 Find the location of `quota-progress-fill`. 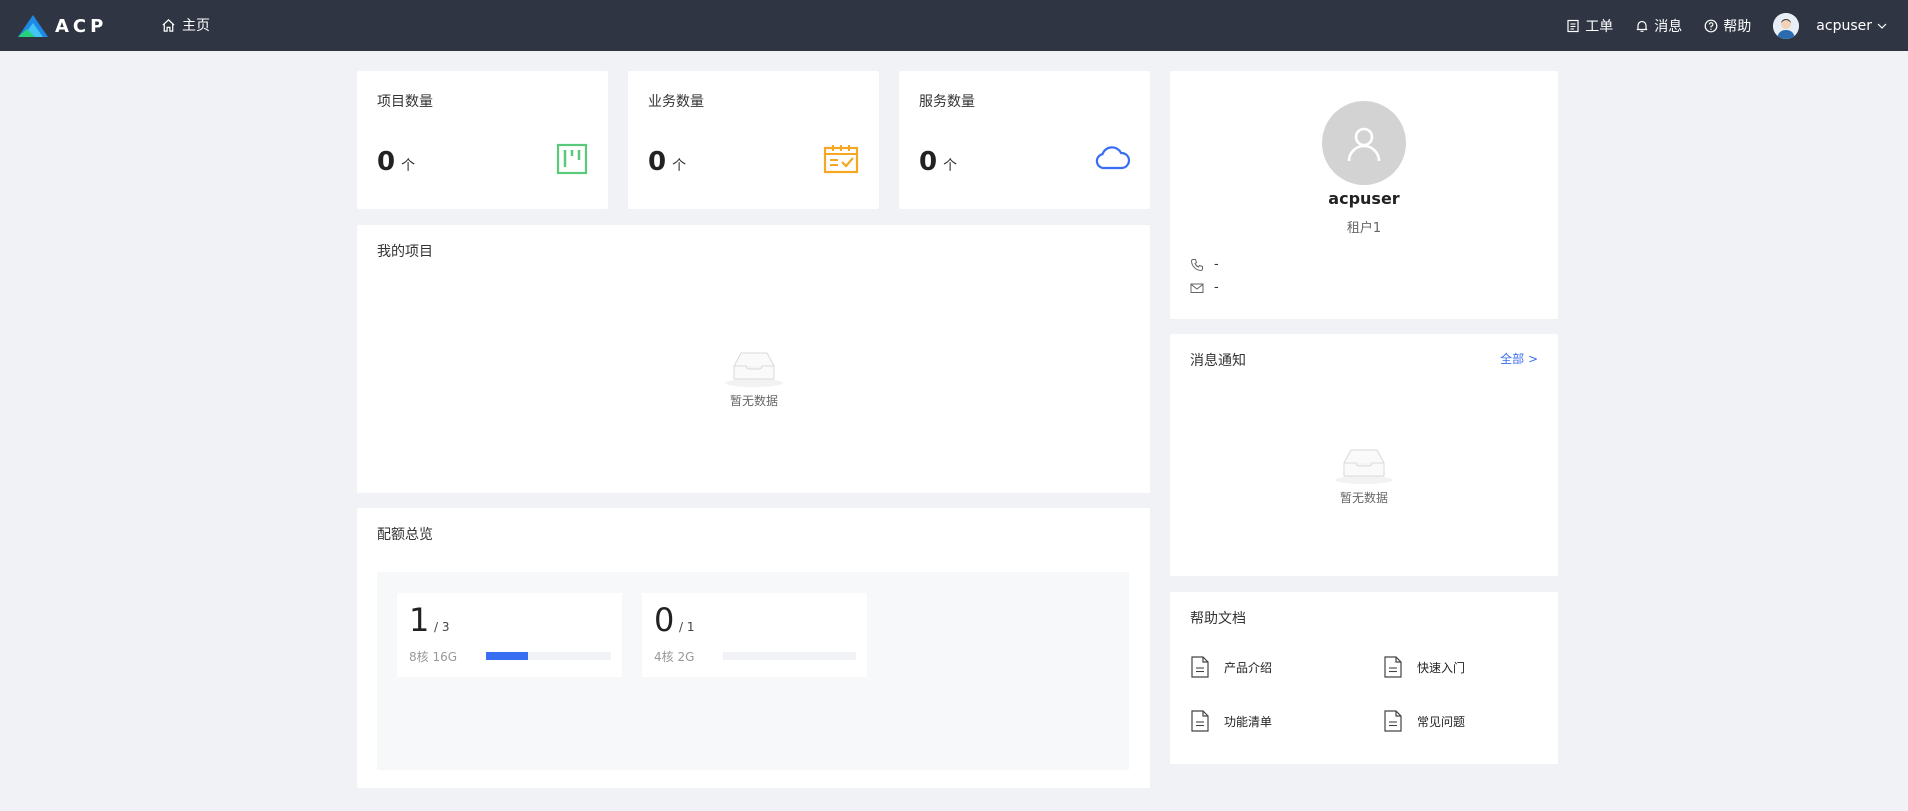

quota-progress-fill is located at coordinates (507, 656).